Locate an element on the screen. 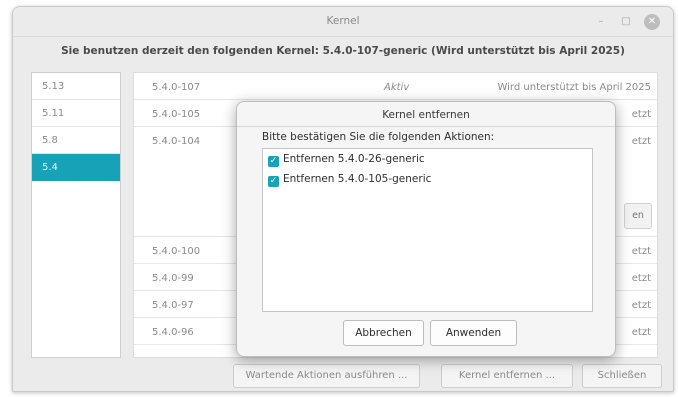  minimize-icon: – is located at coordinates (601, 22).